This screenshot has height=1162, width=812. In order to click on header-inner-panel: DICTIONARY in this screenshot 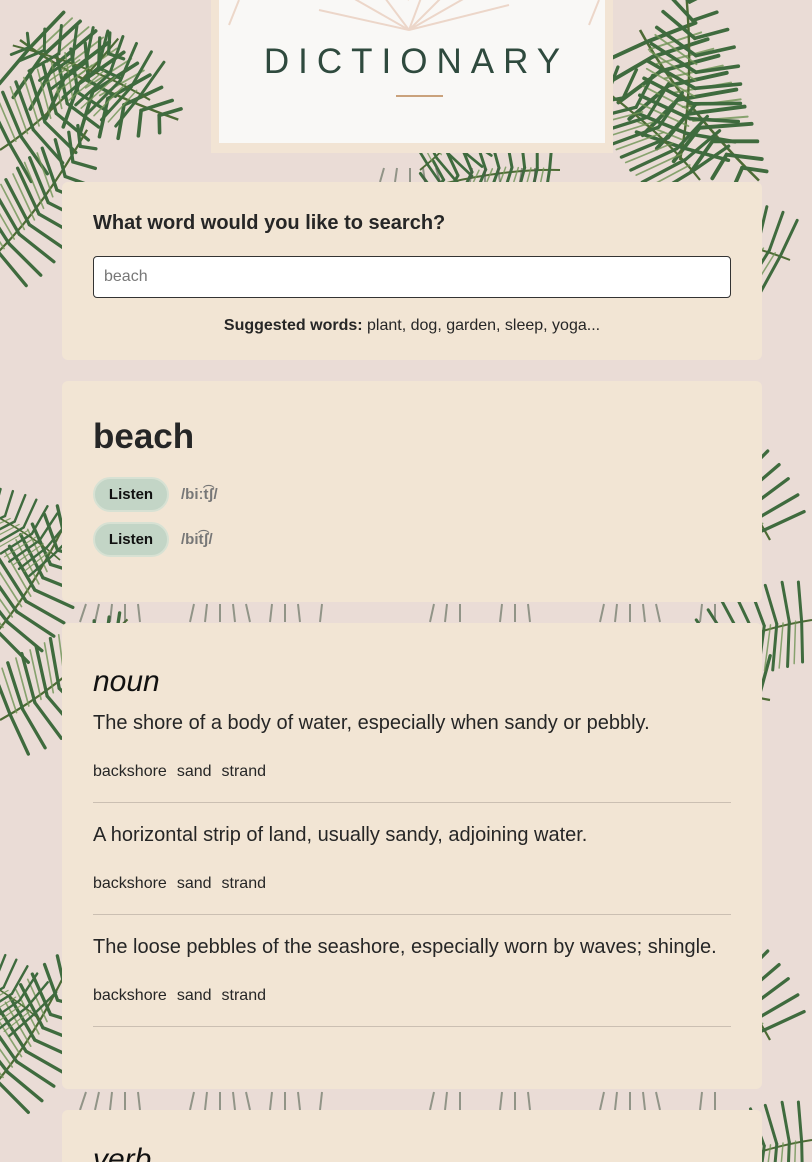, I will do `click(412, 71)`.